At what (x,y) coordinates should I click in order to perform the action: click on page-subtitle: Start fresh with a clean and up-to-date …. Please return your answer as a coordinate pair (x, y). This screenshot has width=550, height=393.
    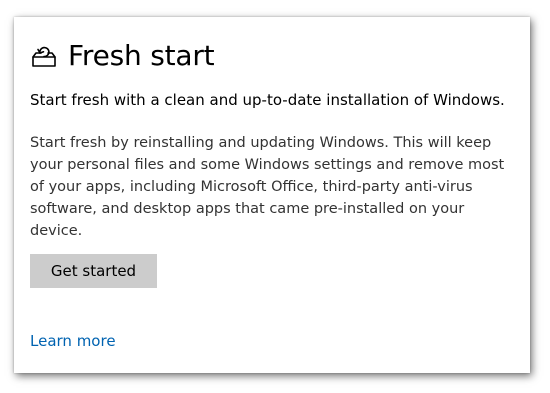
    Looking at the image, I should click on (267, 100).